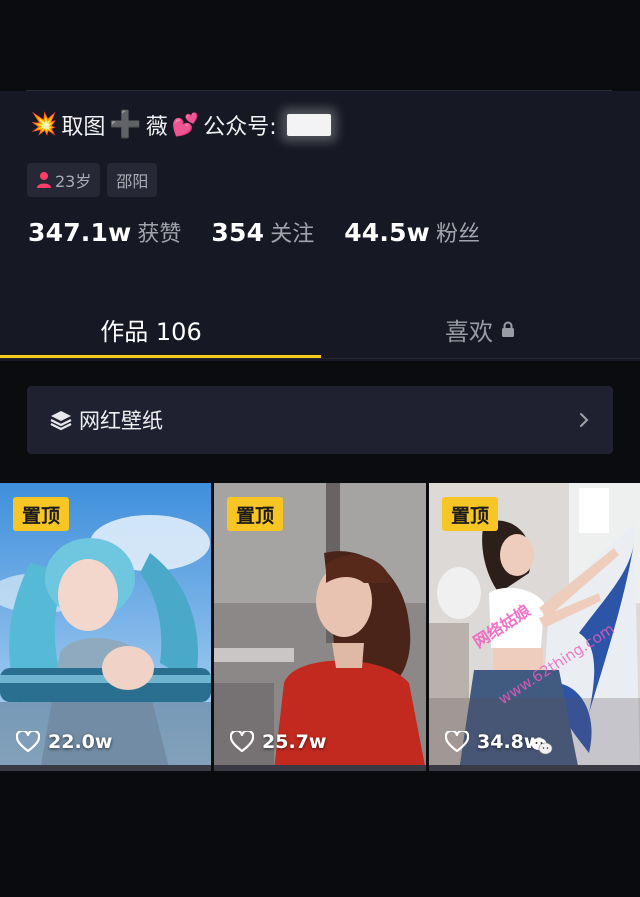 Image resolution: width=640 pixels, height=897 pixels. I want to click on top-bar, so click(320, 45).